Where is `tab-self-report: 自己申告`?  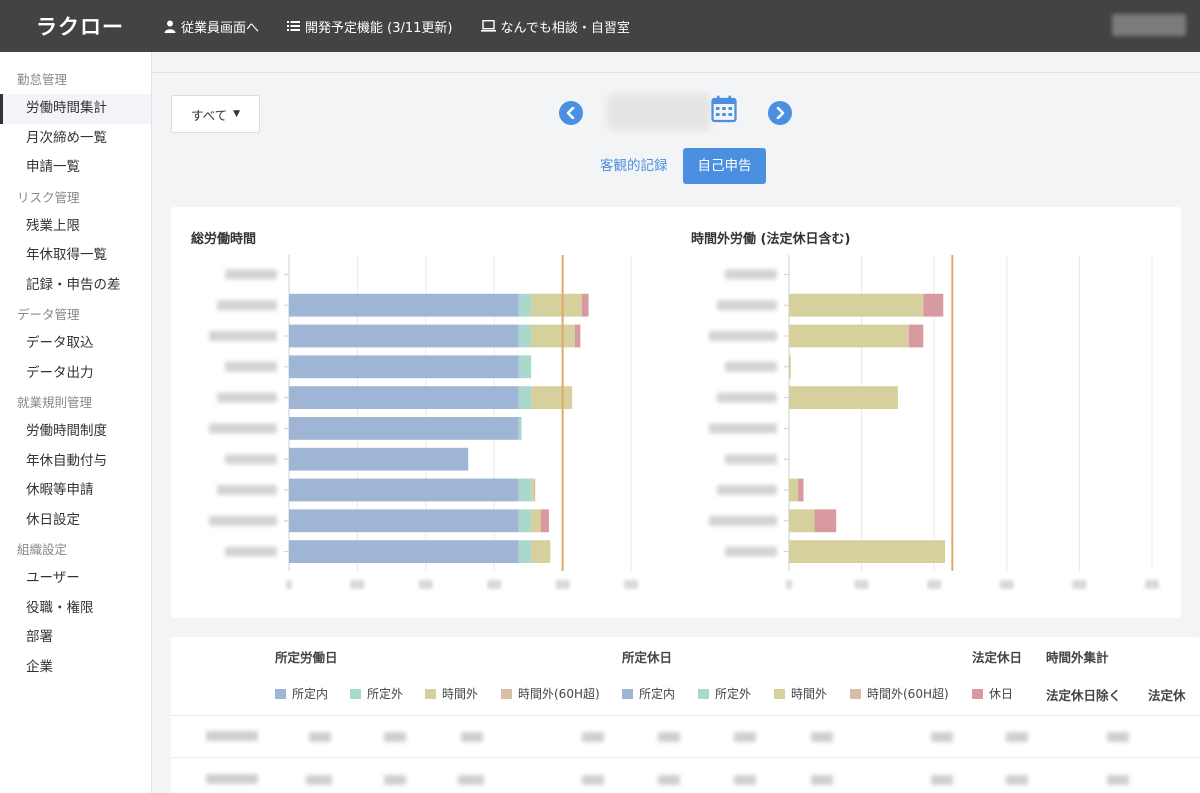
tab-self-report: 自己申告 is located at coordinates (724, 166).